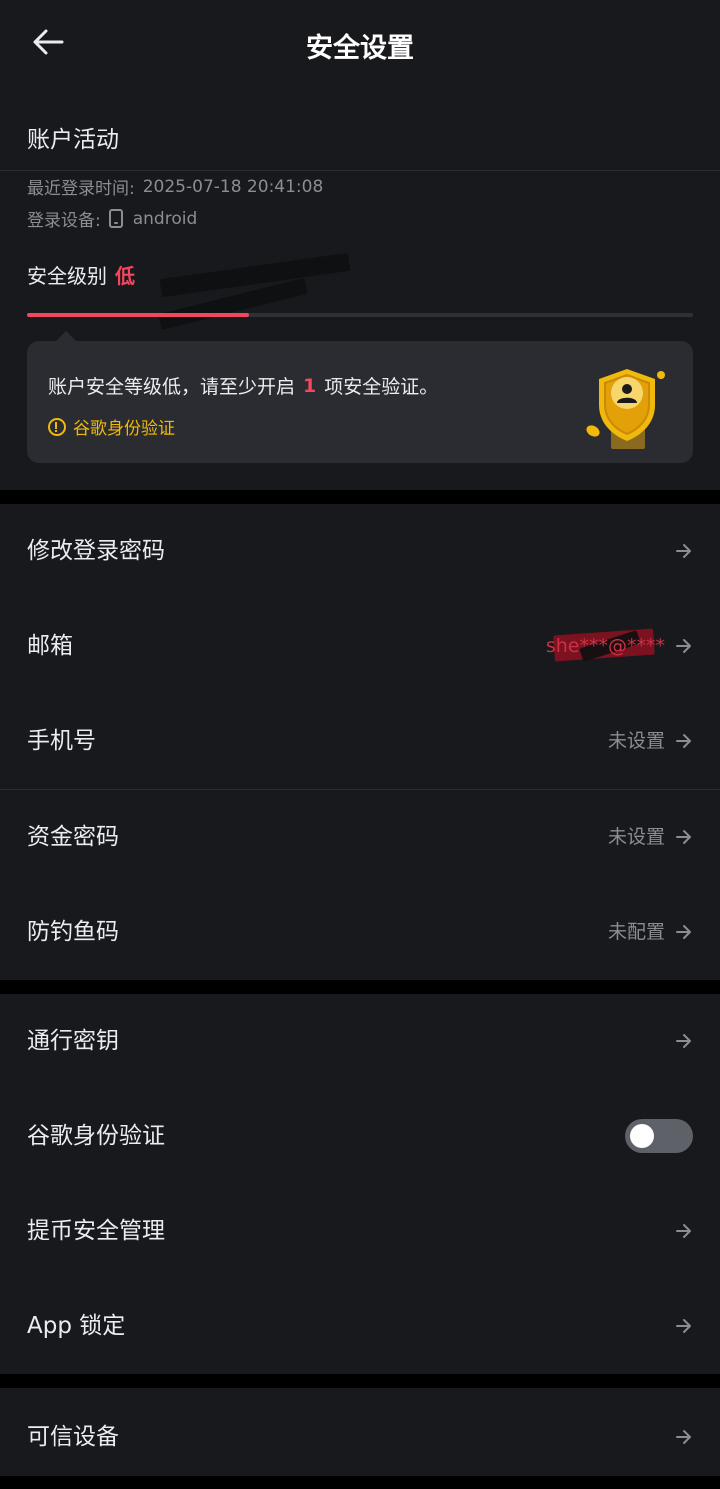 The image size is (720, 1489). I want to click on passkey-row: 通行密钥, so click(360, 1041).